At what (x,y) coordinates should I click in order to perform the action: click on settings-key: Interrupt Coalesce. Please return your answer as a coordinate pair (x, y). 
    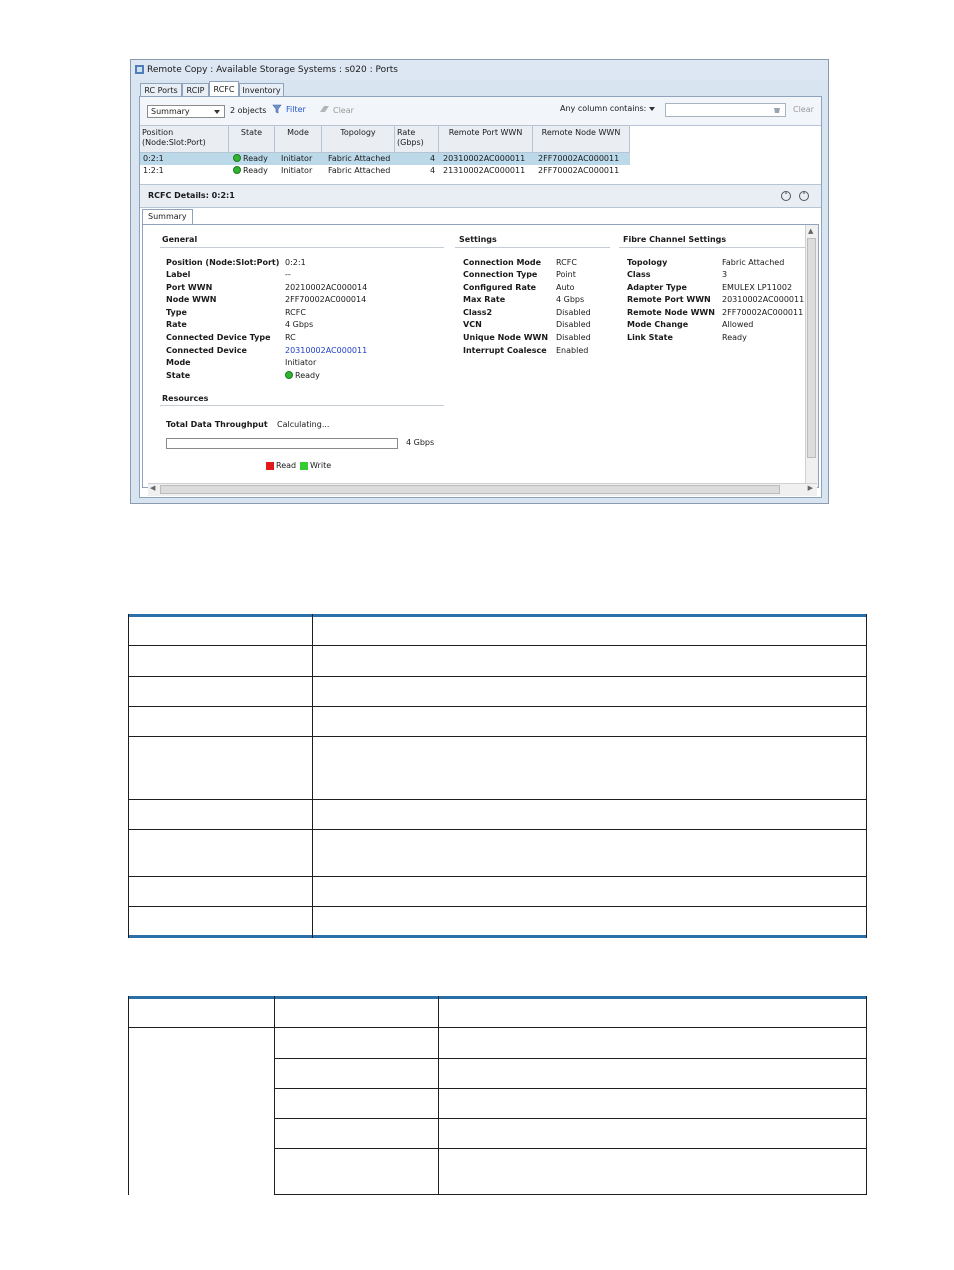
    Looking at the image, I should click on (505, 350).